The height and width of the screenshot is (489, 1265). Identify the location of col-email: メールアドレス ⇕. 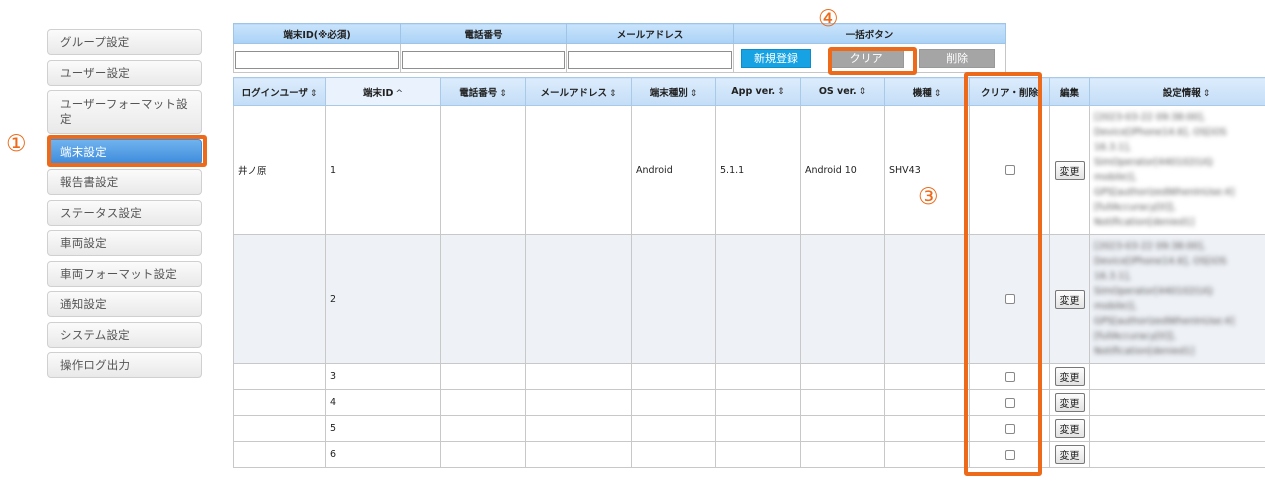
(578, 91).